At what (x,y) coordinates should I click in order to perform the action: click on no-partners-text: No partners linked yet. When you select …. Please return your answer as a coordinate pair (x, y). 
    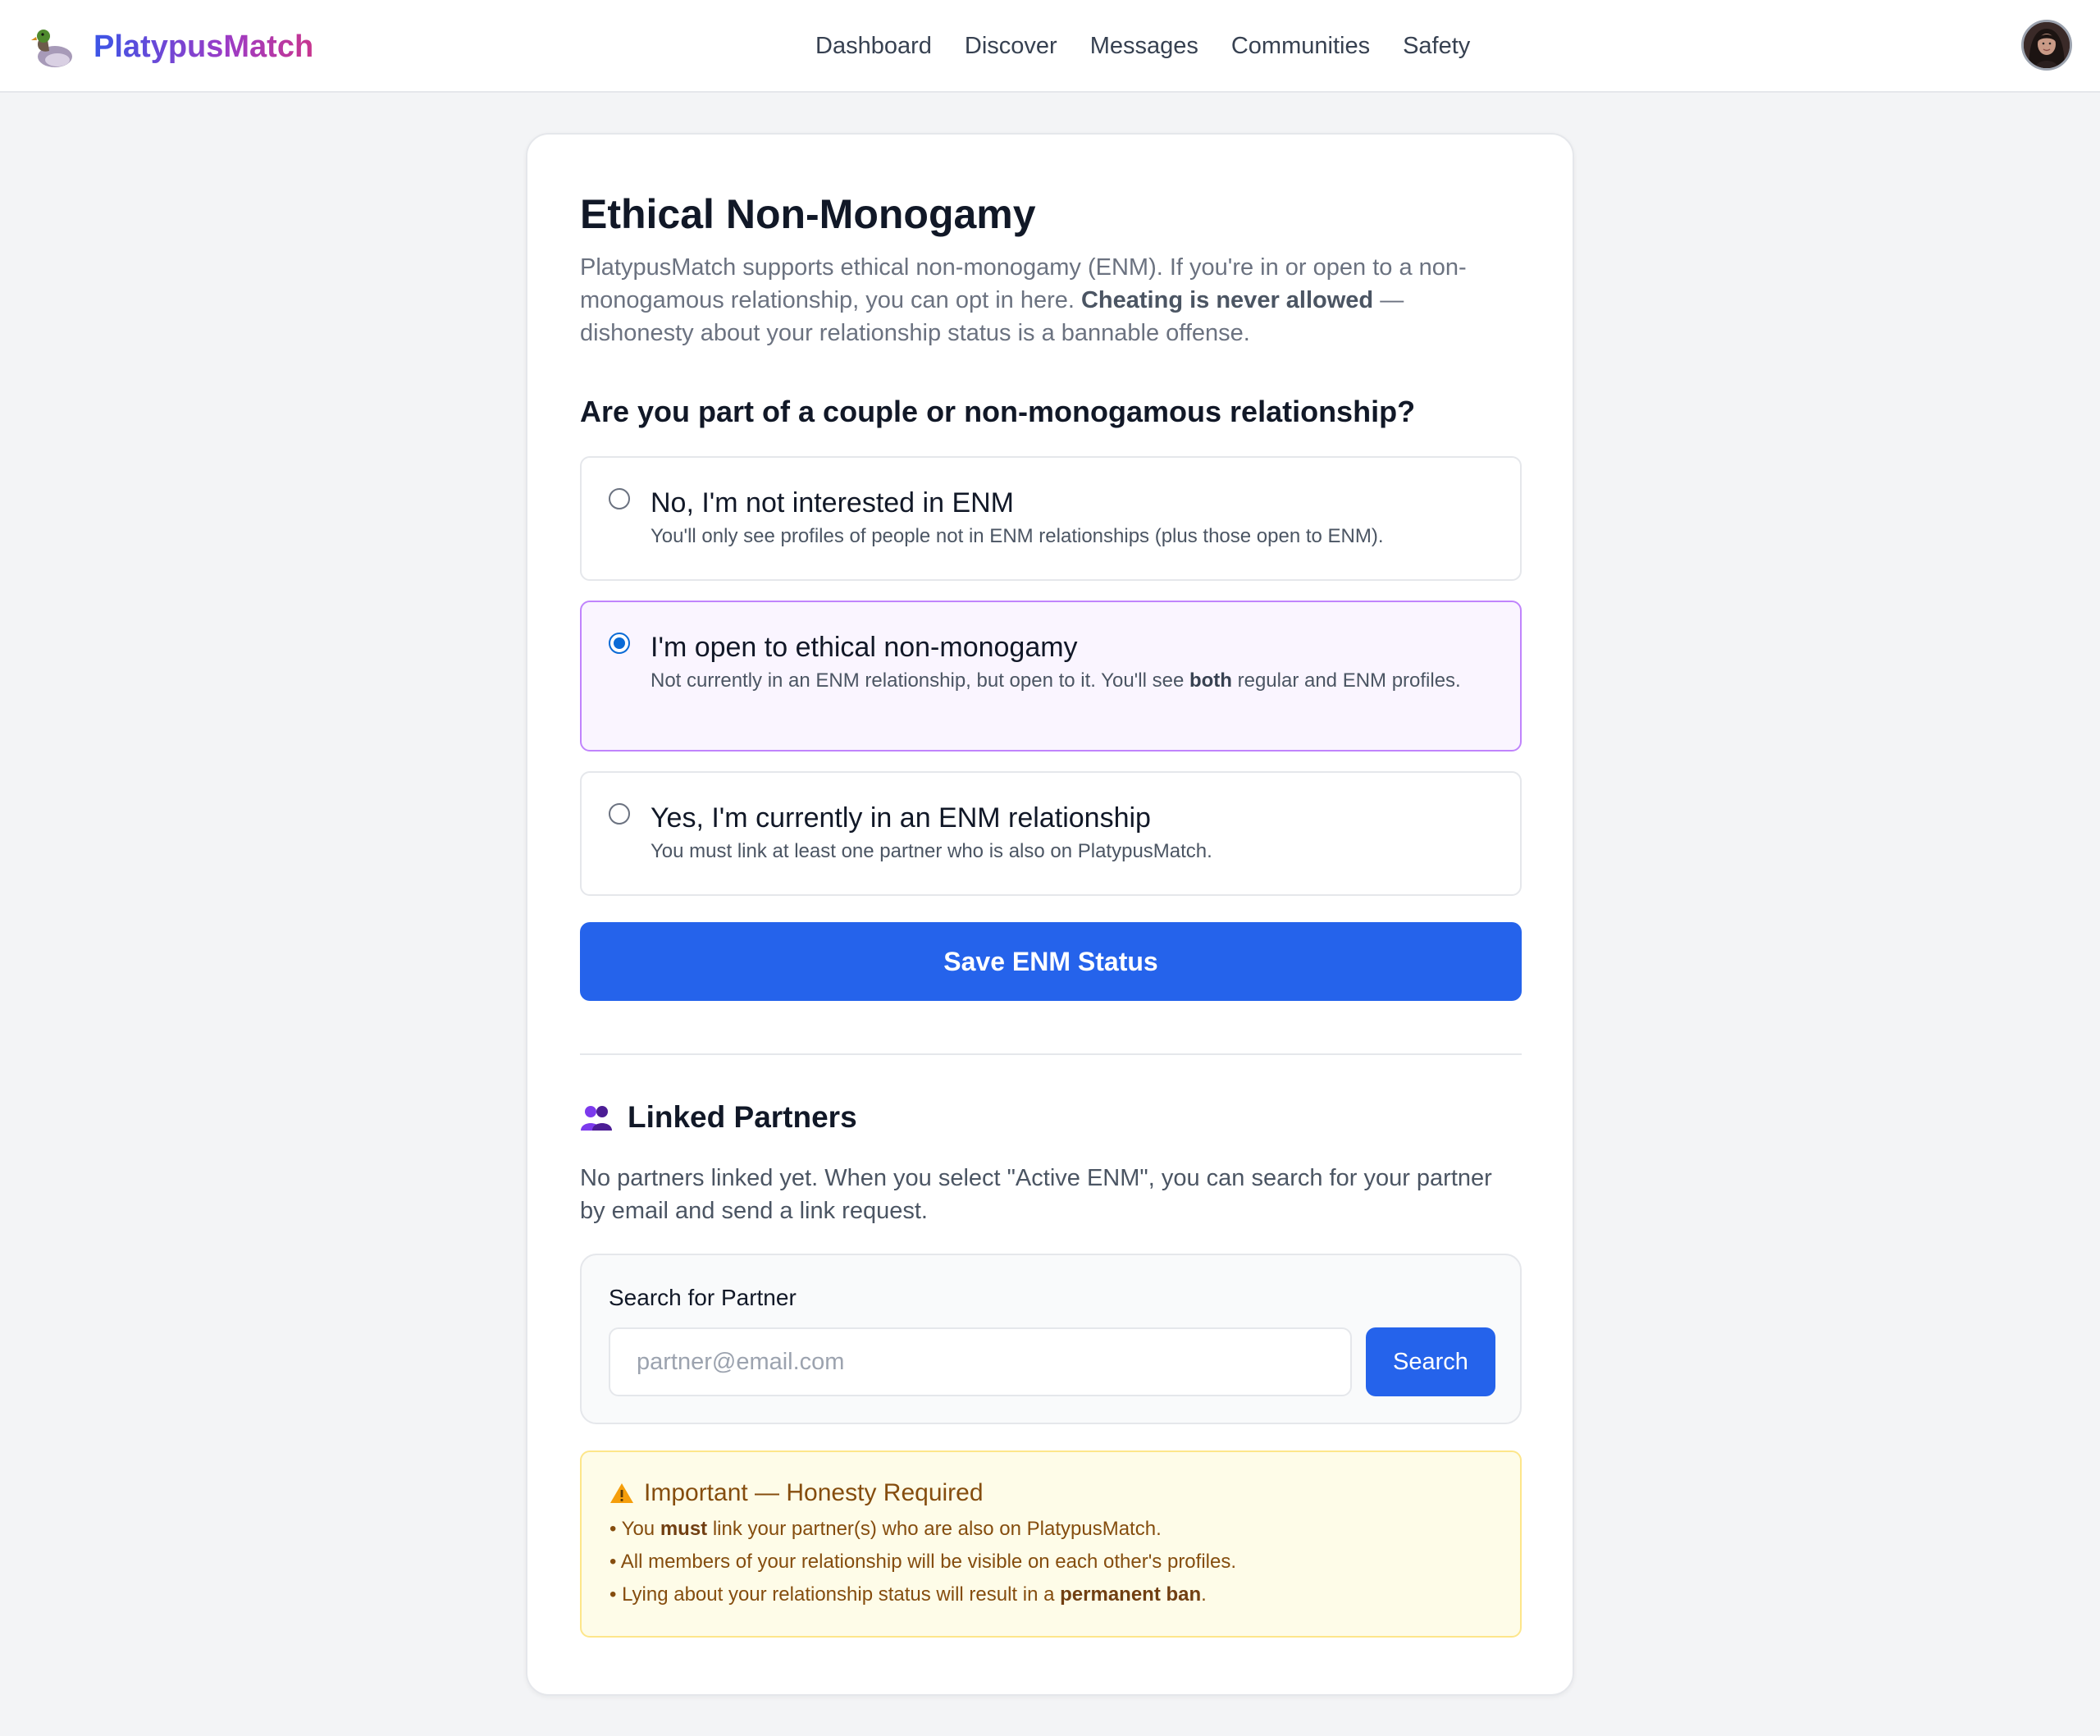
    Looking at the image, I should click on (1036, 1194).